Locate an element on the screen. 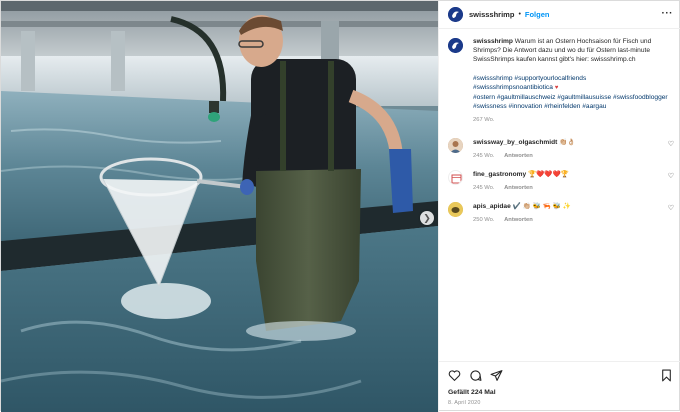 Image resolution: width=680 pixels, height=412 pixels. comment-text: ✔️ 👏🏼 🐝 🦐 🐝 ✨ is located at coordinates (542, 206).